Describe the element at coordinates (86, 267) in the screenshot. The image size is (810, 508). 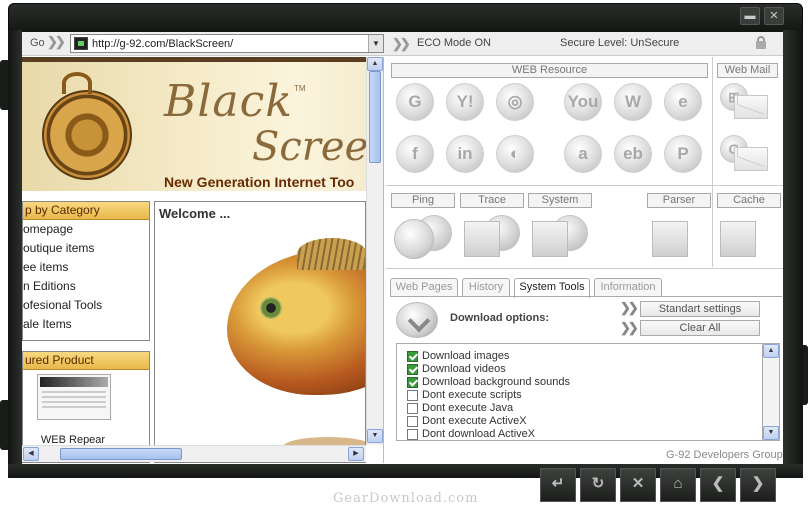
I see `category-link: ee items` at that location.